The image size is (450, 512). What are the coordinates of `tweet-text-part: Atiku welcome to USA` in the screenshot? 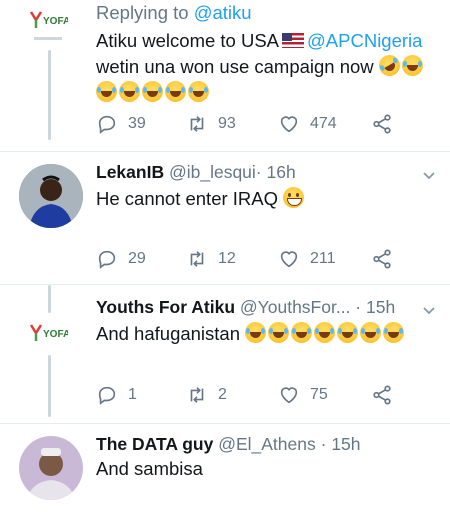 It's located at (188, 40).